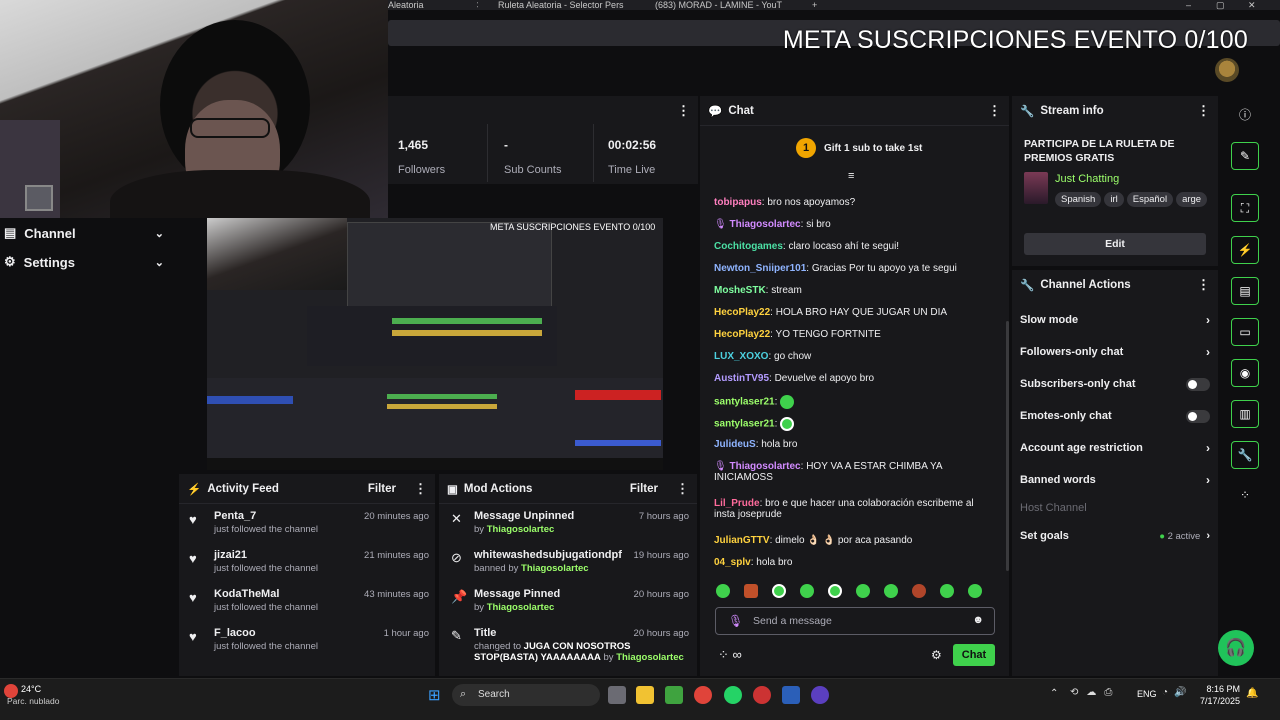 The image size is (1280, 720). I want to click on clock-date: 7/17/2025, so click(1219, 701).